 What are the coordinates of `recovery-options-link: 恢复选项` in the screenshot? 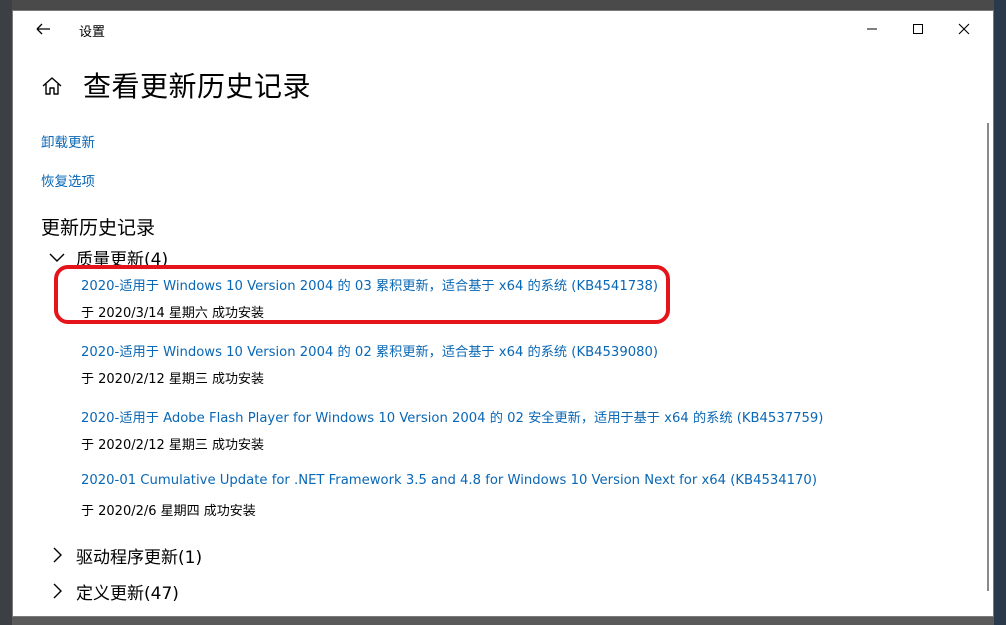 It's located at (68, 180).